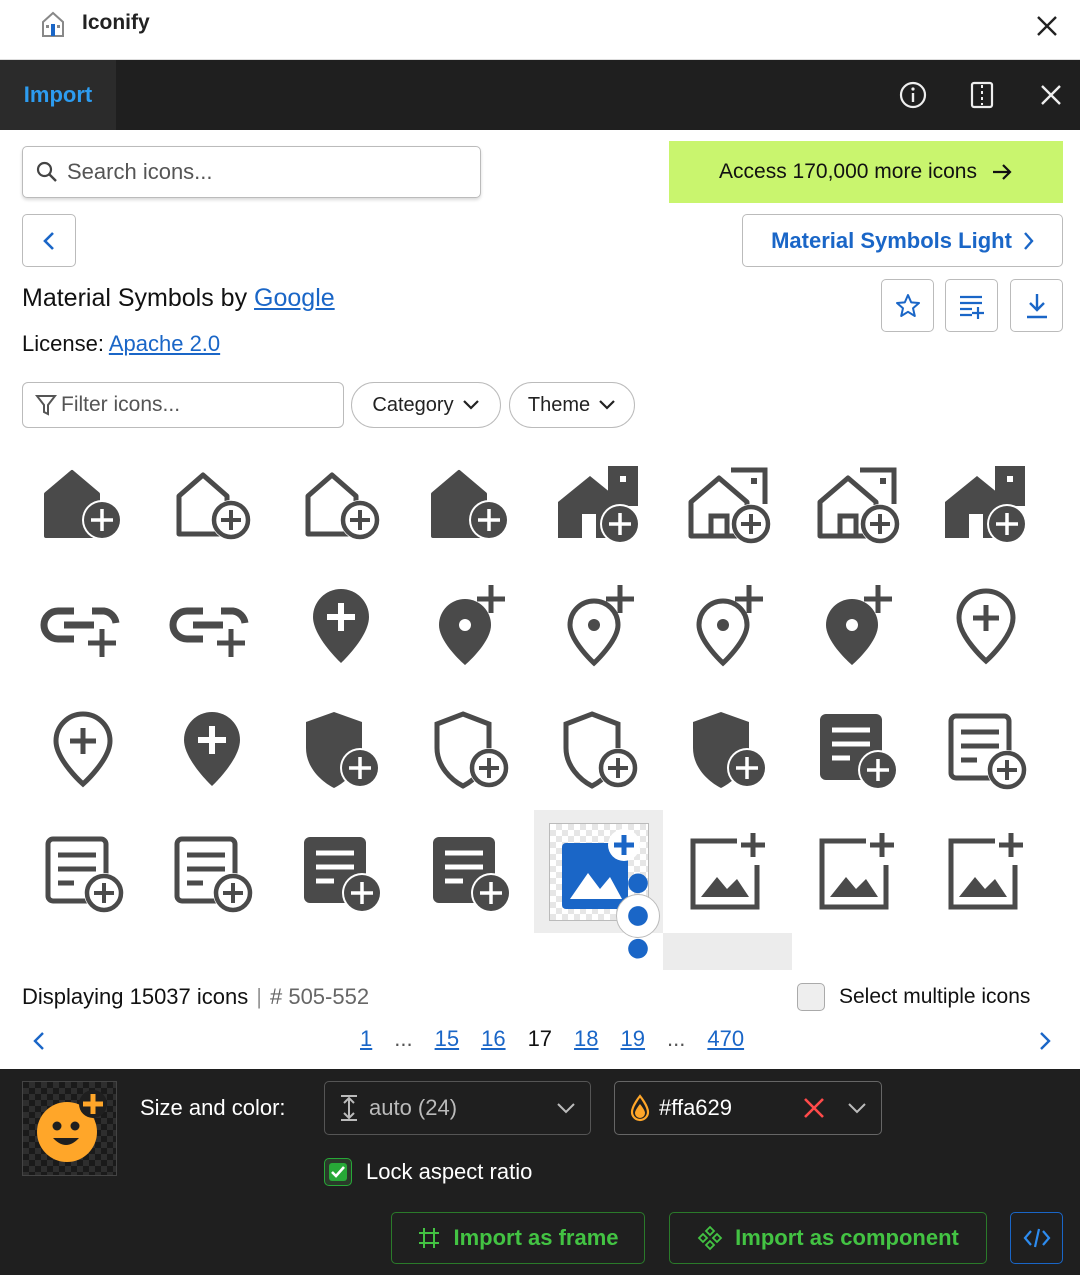 The height and width of the screenshot is (1275, 1080). Describe the element at coordinates (811, 997) in the screenshot. I see `select-multiple-checkbox` at that location.